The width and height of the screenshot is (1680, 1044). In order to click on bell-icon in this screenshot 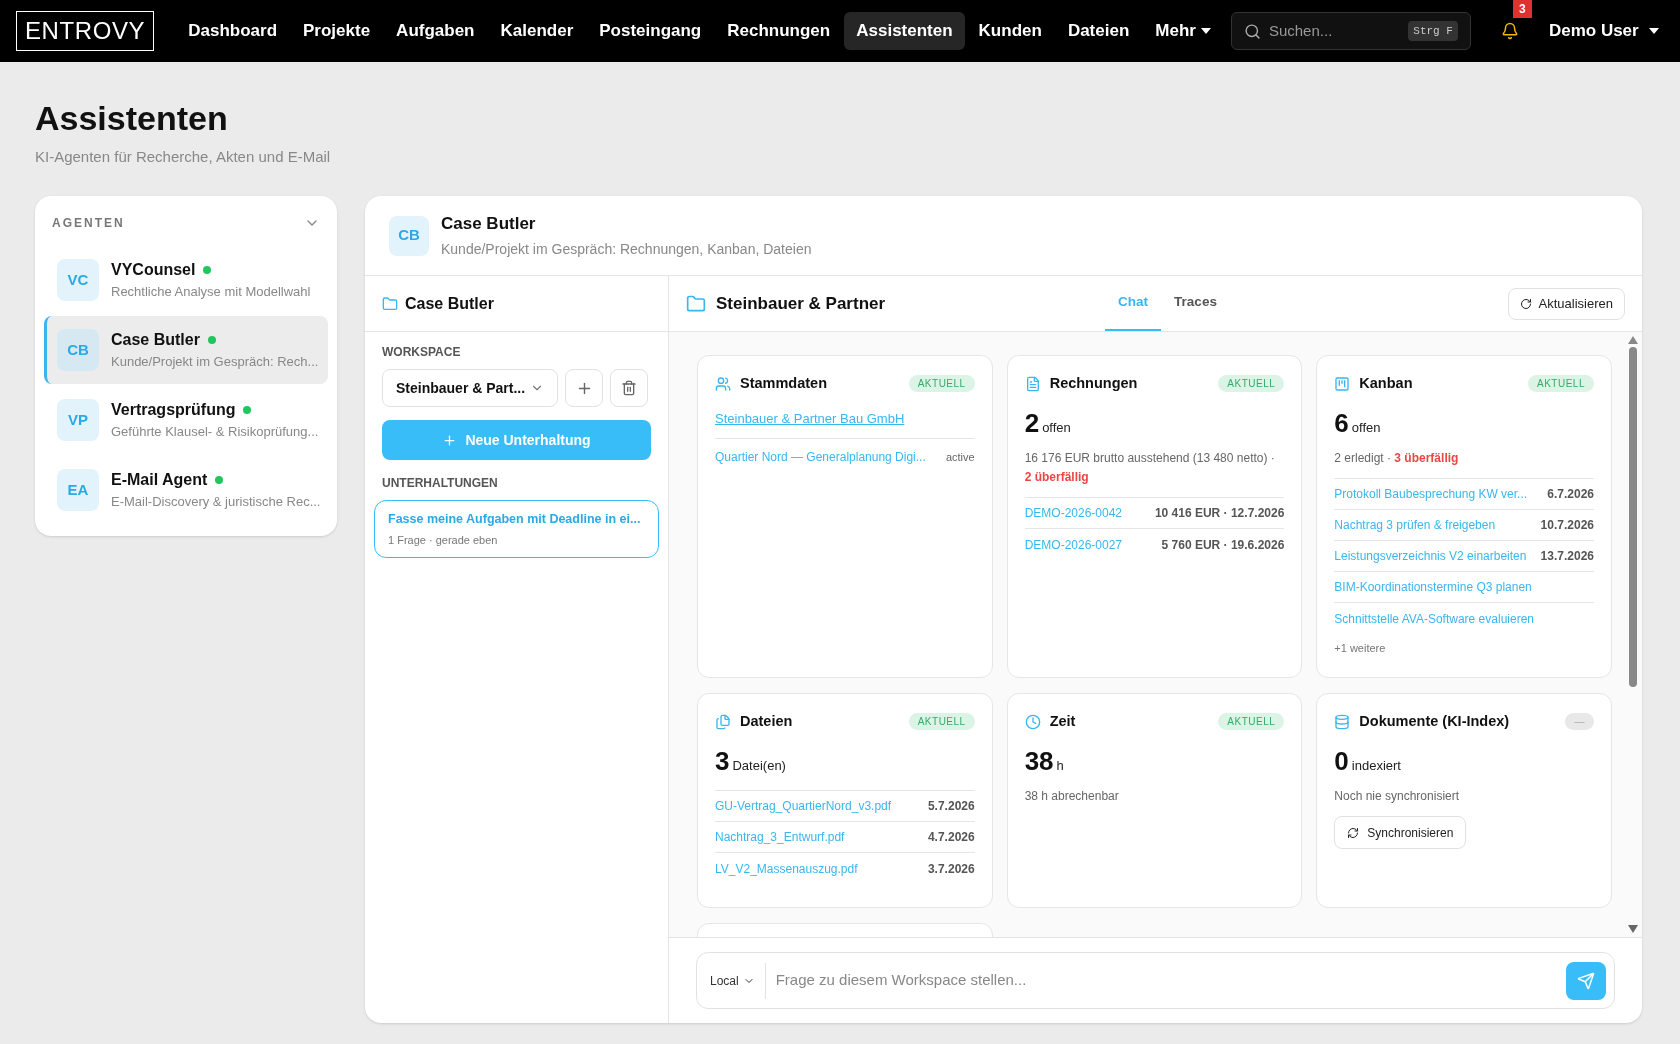, I will do `click(1509, 31)`.